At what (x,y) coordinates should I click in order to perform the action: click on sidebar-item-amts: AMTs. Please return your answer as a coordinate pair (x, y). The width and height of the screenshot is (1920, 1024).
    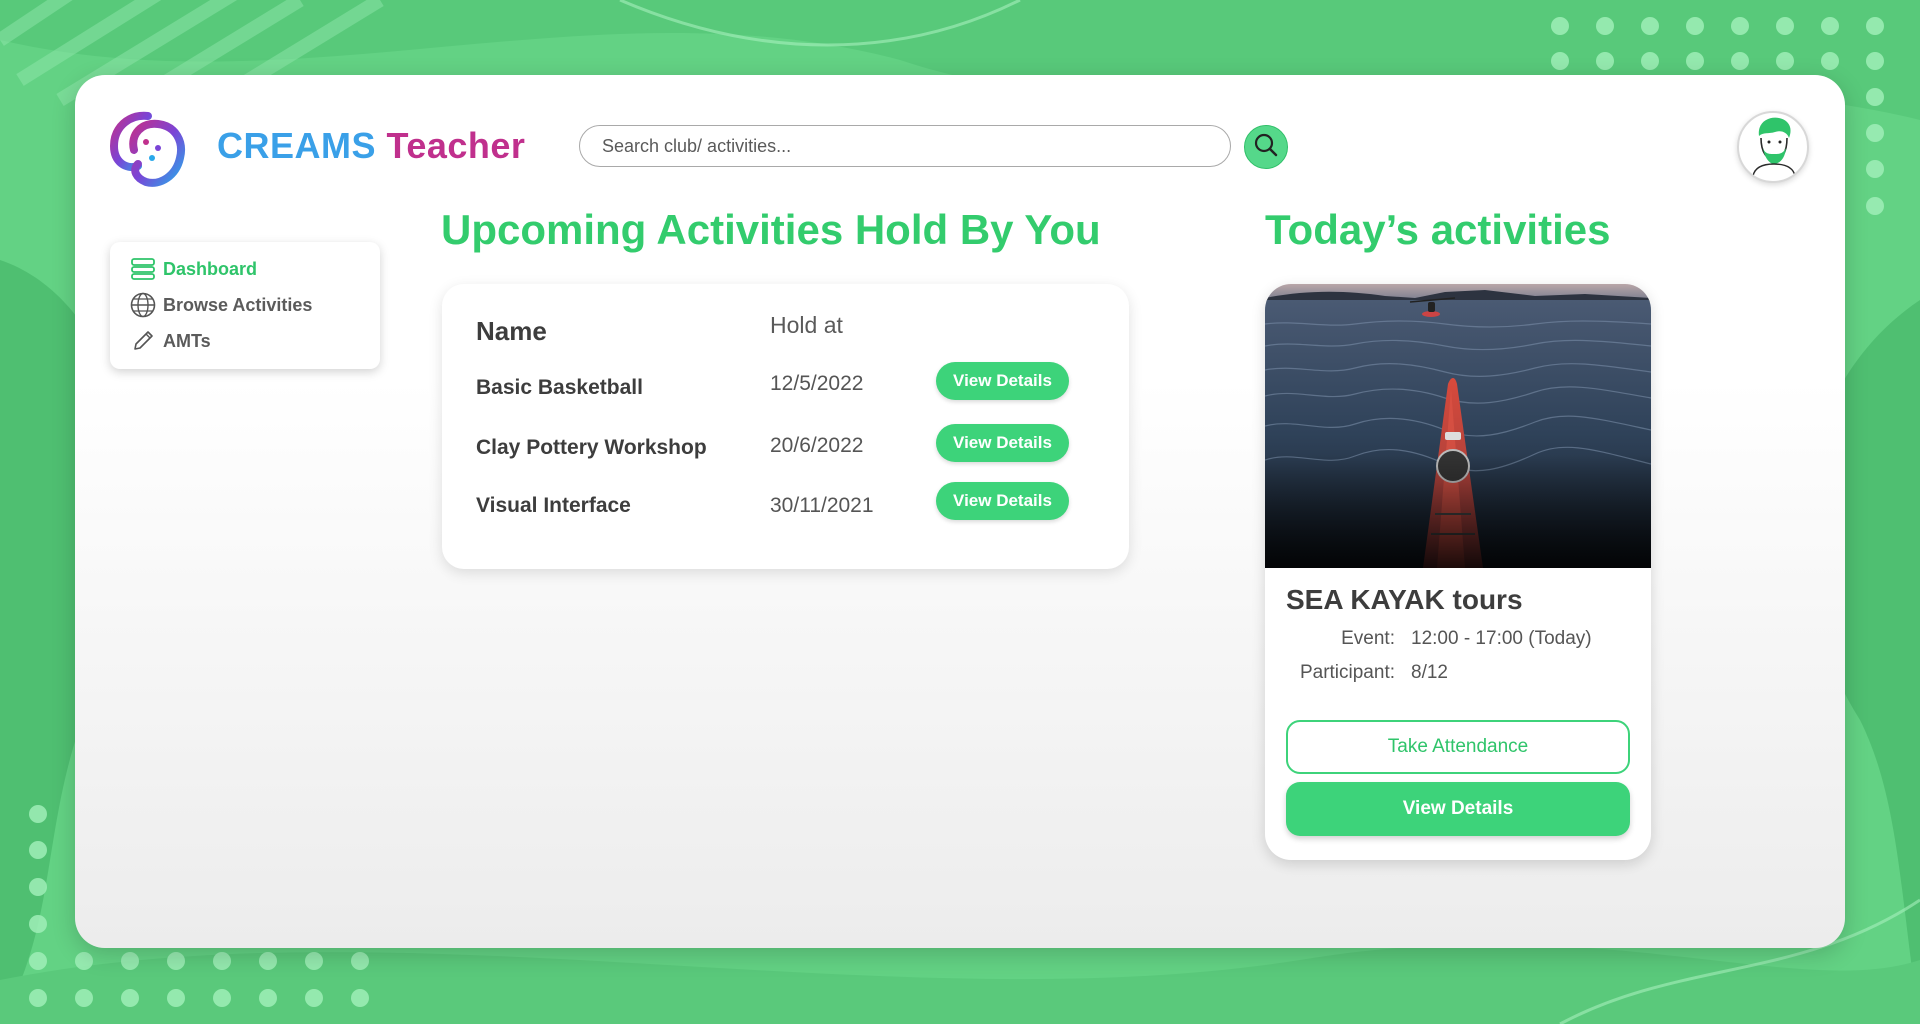
    Looking at the image, I should click on (170, 341).